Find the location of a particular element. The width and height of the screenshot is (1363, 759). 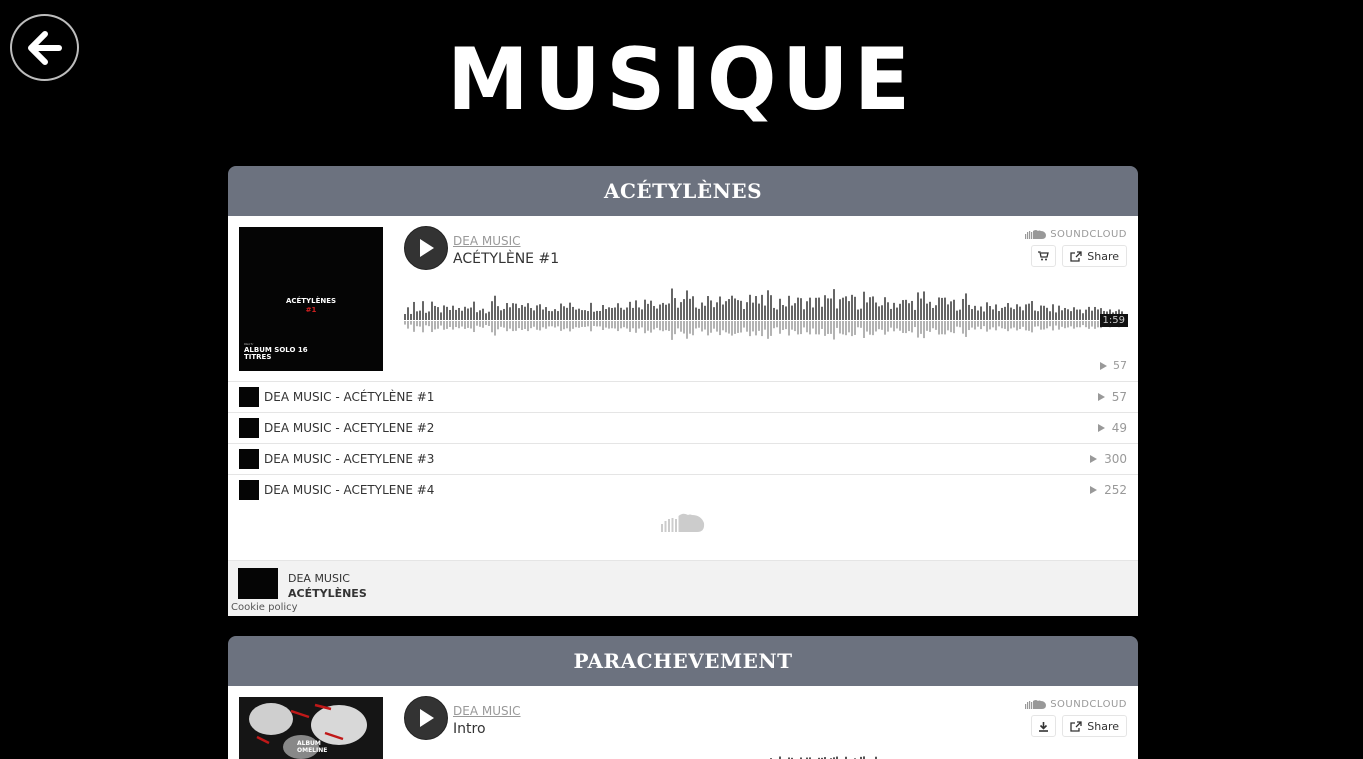

track-row: DEA MUSIC - ACÉTYLÈNE #1 57 is located at coordinates (683, 396).